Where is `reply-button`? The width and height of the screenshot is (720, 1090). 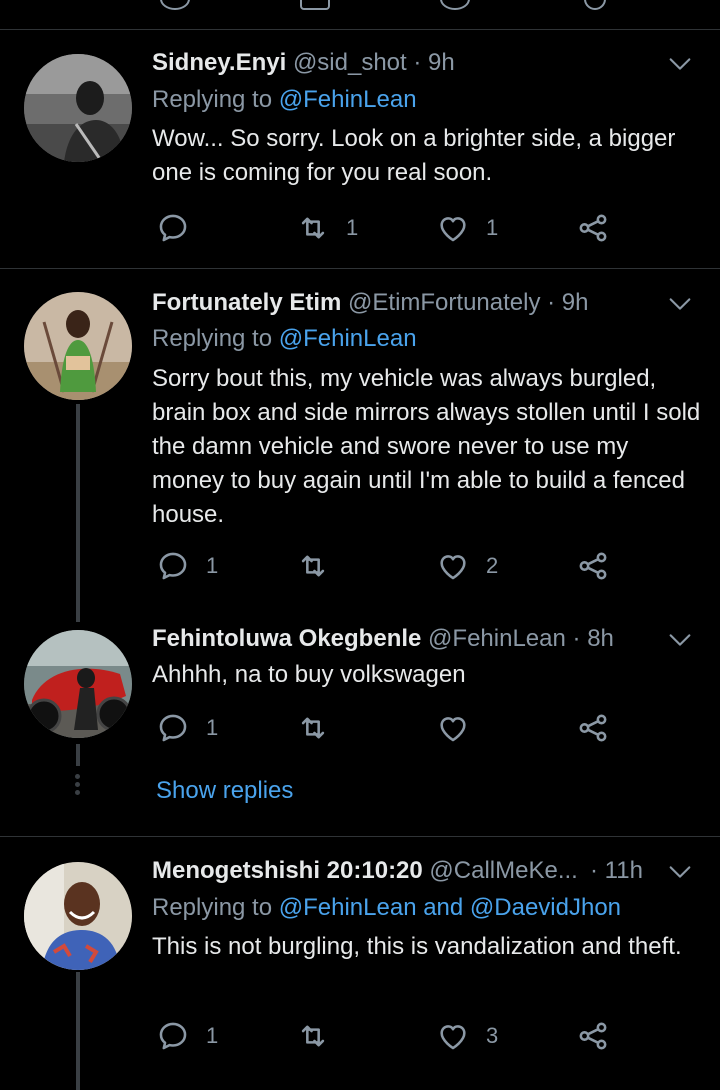 reply-button is located at coordinates (181, 228).